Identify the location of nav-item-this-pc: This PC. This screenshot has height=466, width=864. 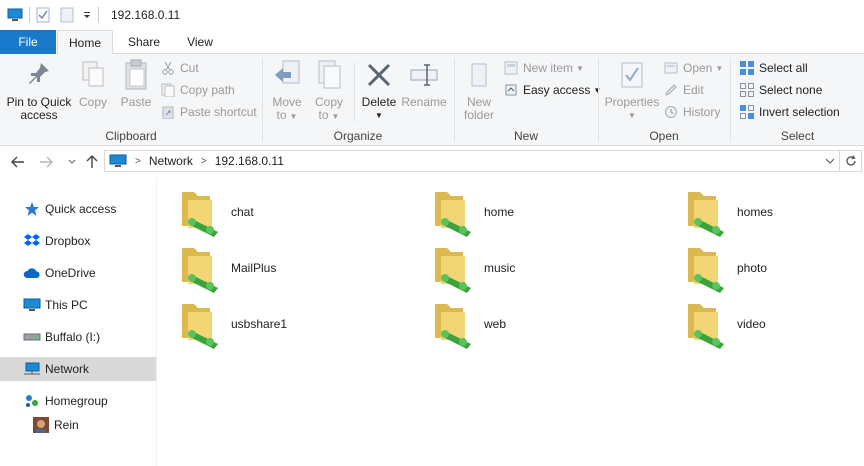
(78, 305).